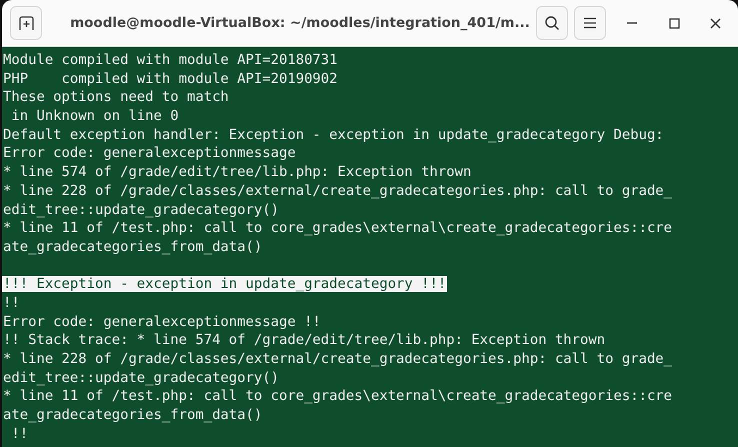 The height and width of the screenshot is (447, 738). What do you see at coordinates (674, 23) in the screenshot?
I see `maximize-icon` at bounding box center [674, 23].